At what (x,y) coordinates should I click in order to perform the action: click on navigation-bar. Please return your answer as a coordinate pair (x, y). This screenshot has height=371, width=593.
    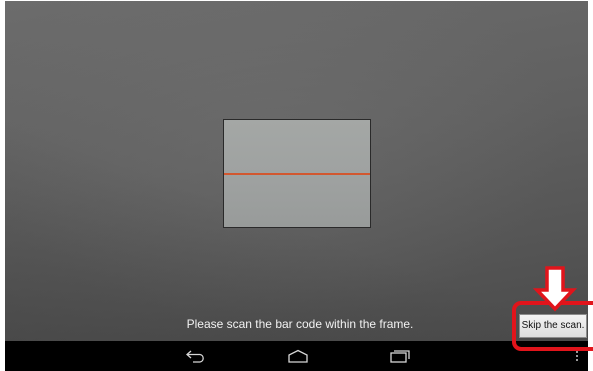
    Looking at the image, I should click on (296, 356).